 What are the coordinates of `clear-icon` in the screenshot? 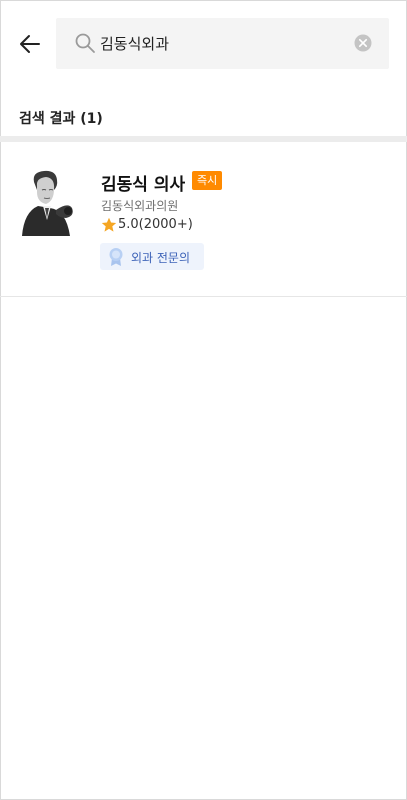 It's located at (363, 43).